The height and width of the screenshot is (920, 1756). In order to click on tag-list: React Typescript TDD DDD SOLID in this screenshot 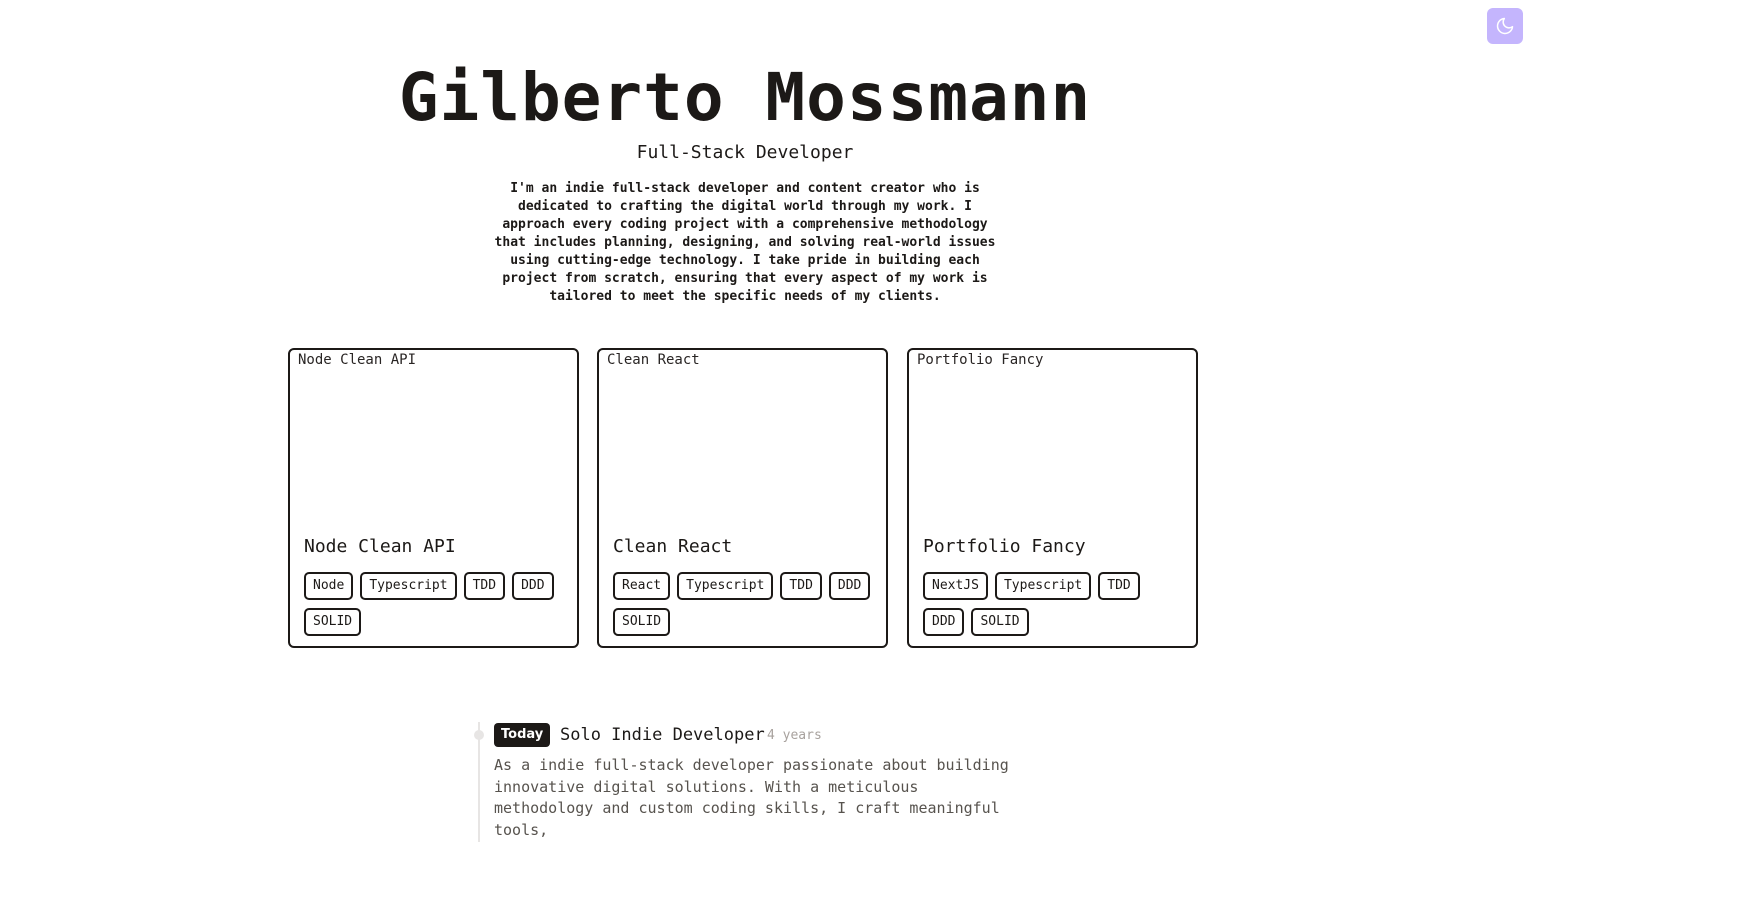, I will do `click(744, 604)`.